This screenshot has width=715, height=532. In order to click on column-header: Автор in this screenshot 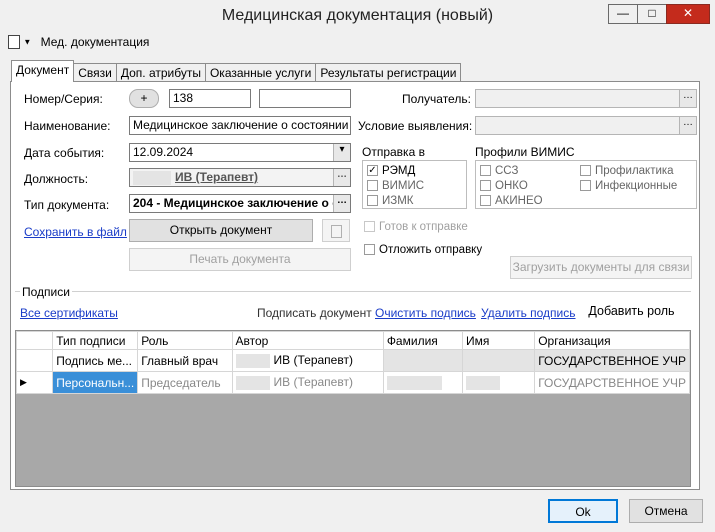, I will do `click(307, 340)`.